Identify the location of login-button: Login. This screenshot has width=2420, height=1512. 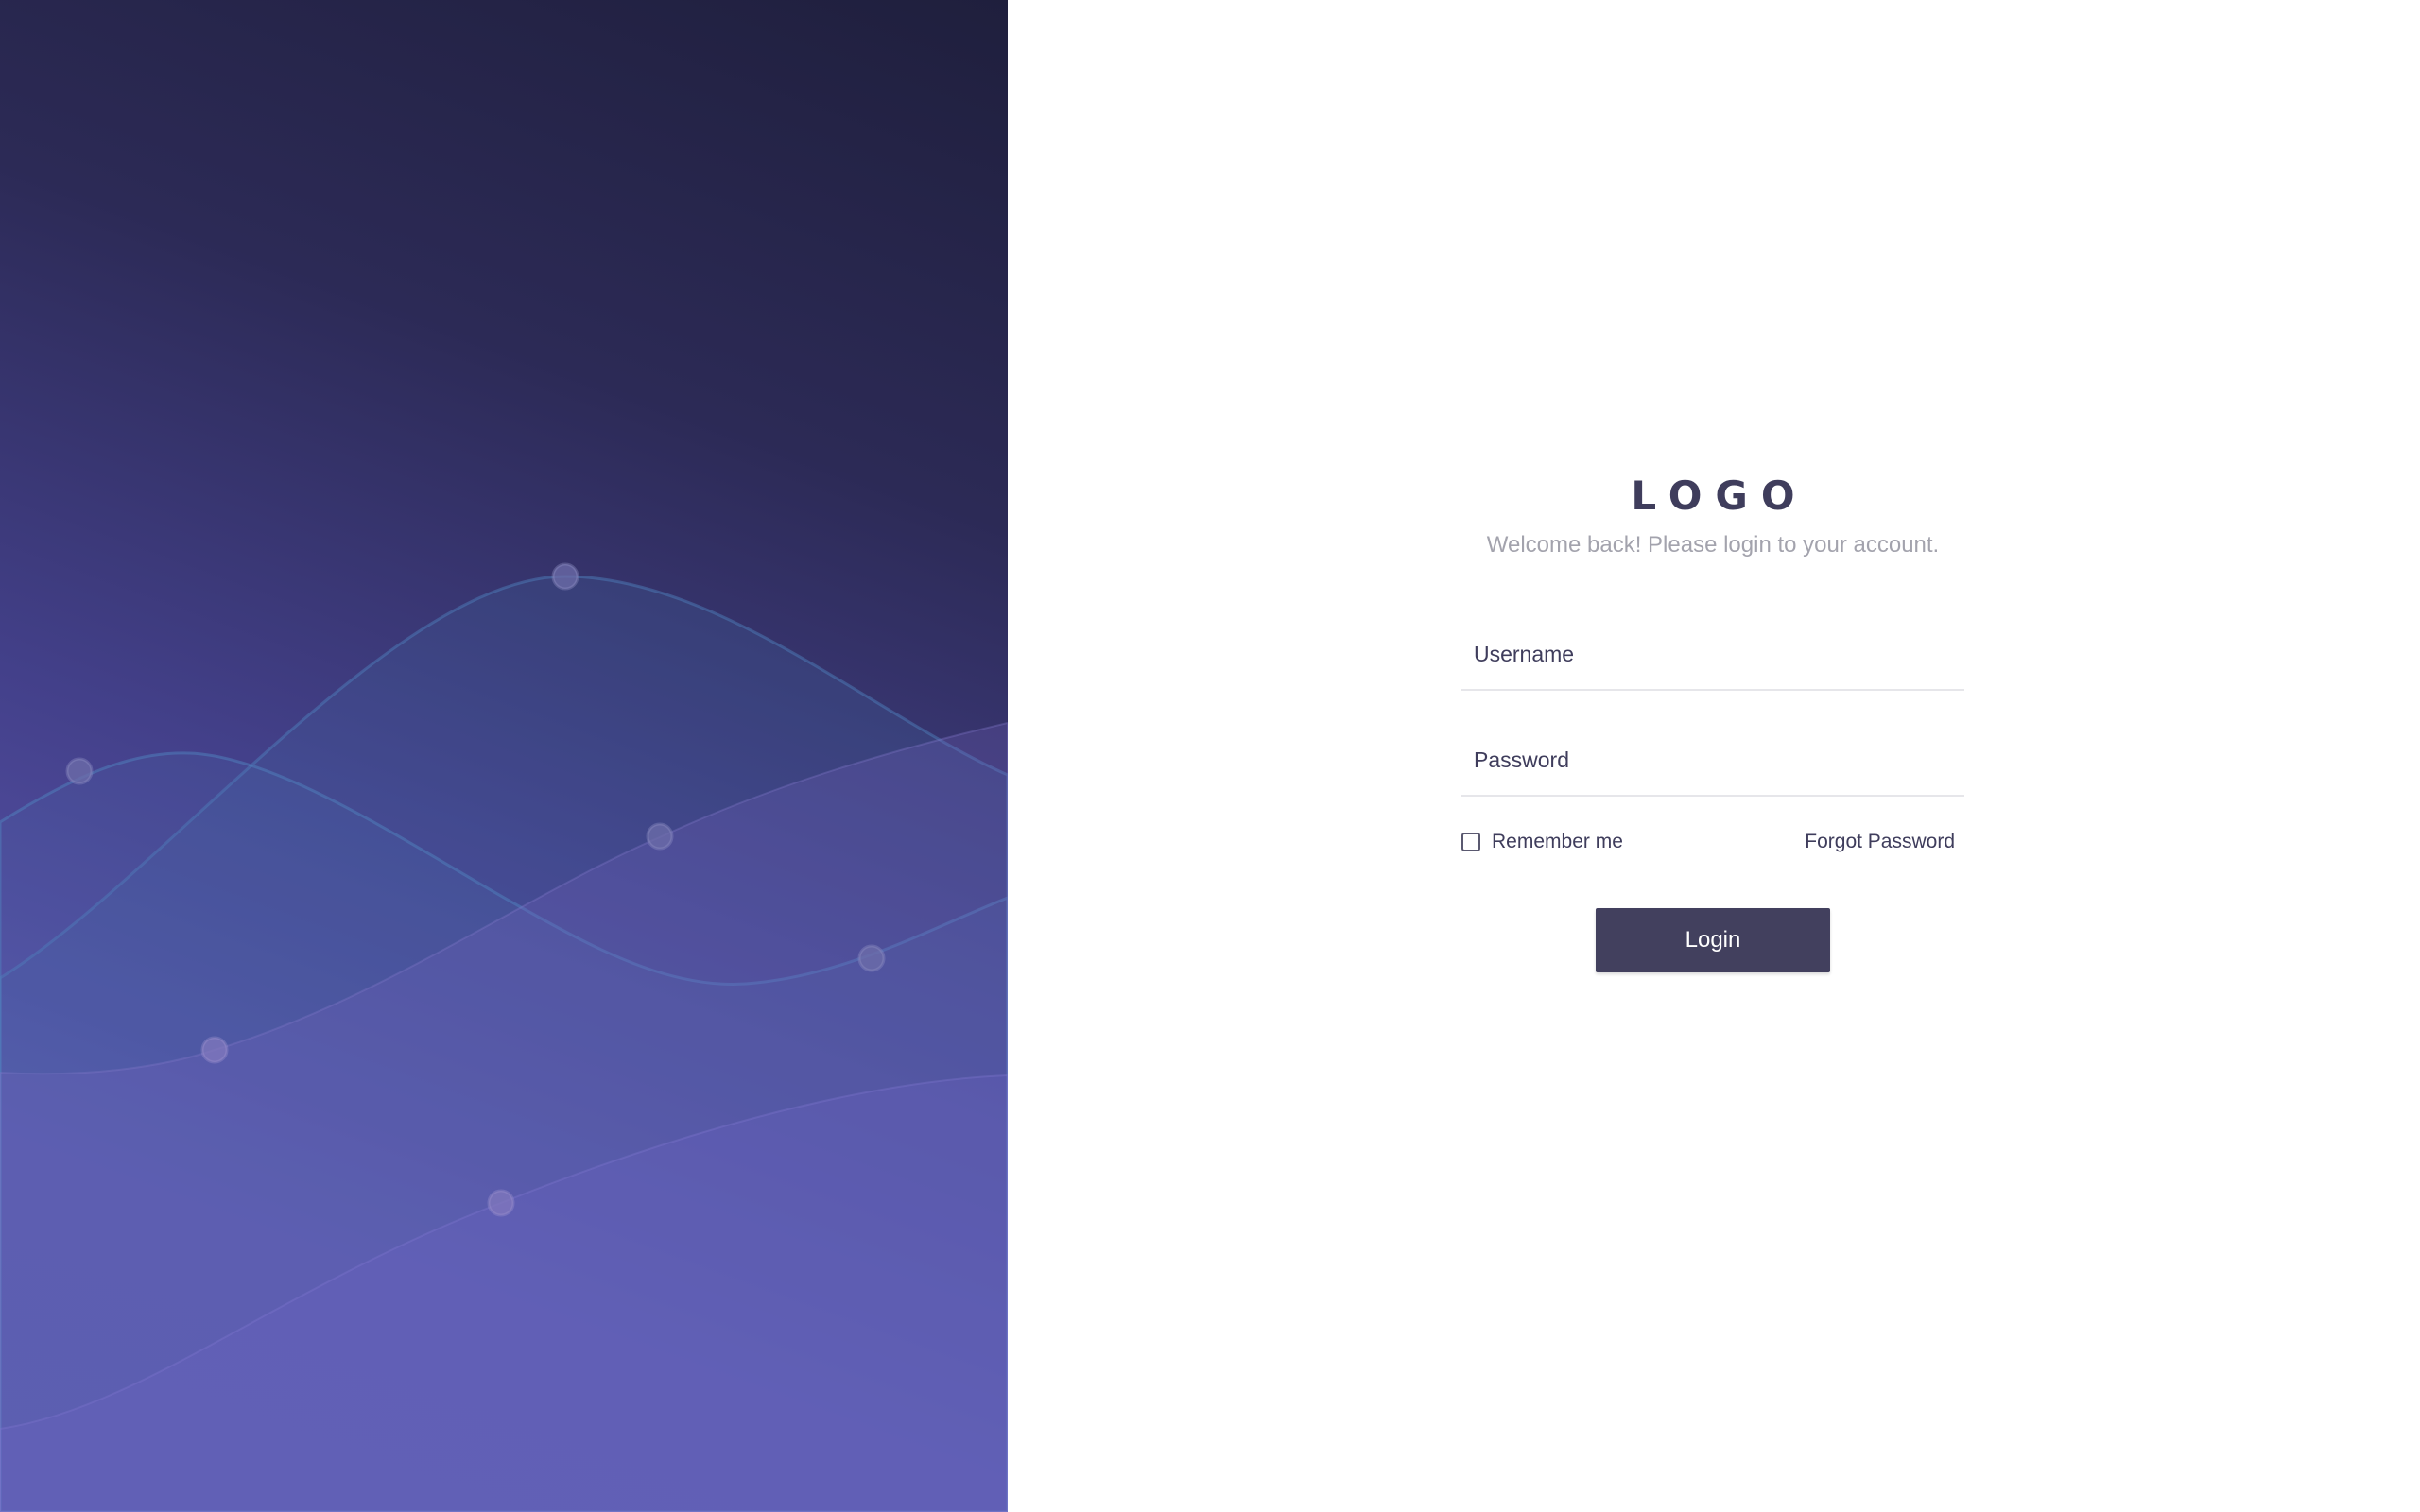
(1713, 940).